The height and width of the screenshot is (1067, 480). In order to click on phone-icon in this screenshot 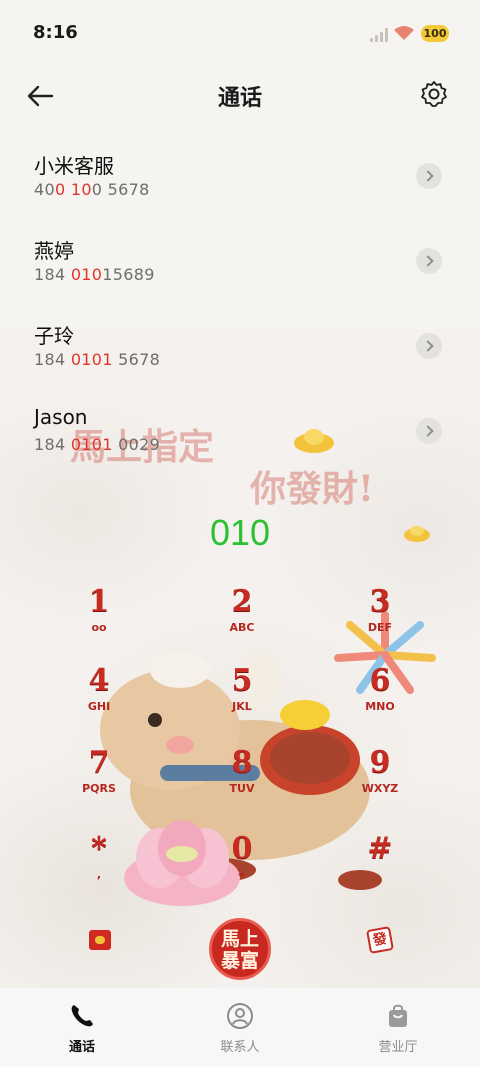, I will do `click(82, 1016)`.